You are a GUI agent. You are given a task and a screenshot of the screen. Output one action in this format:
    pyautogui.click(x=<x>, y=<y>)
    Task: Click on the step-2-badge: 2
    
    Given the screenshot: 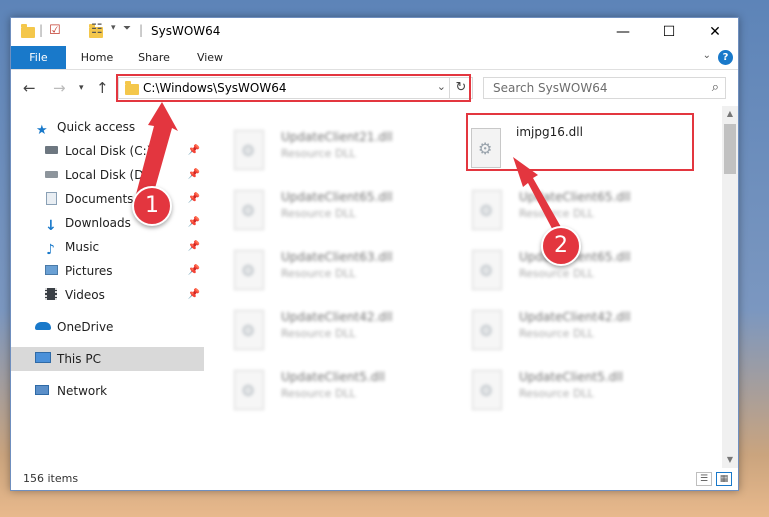 What is the action you would take?
    pyautogui.click(x=561, y=246)
    